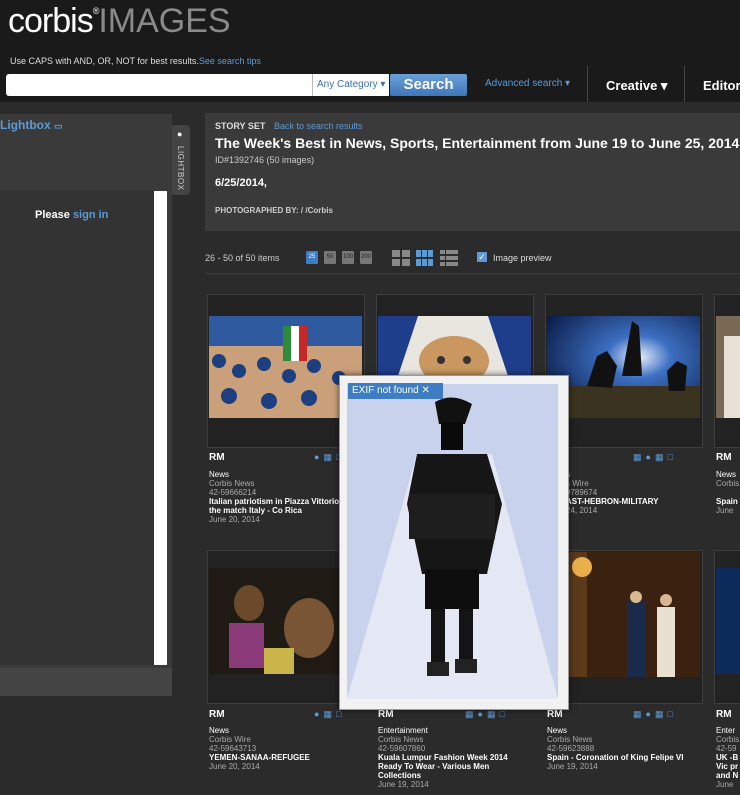  I want to click on preview-image, so click(452, 541).